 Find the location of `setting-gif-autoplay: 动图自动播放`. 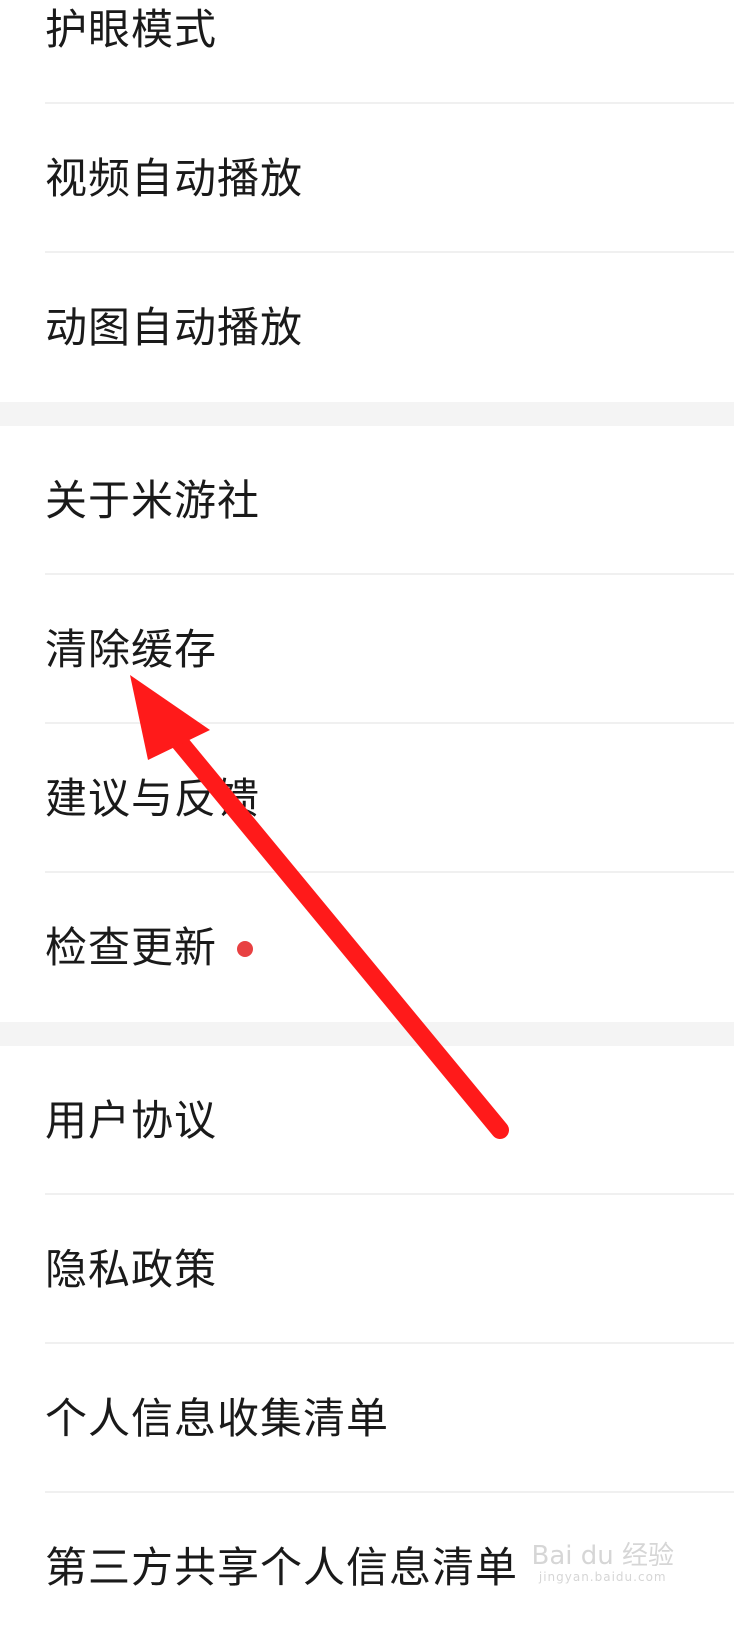

setting-gif-autoplay: 动图自动播放 is located at coordinates (367, 327).